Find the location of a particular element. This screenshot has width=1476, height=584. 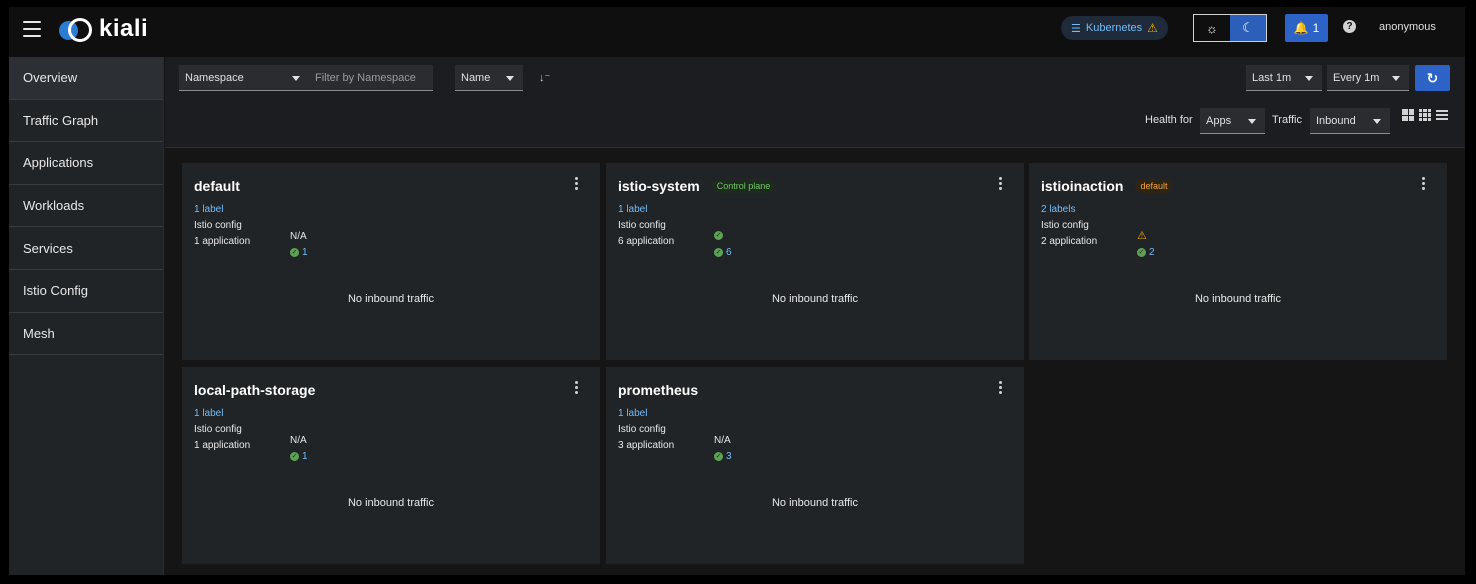

refresh-icon: ↻ is located at coordinates (1432, 77).